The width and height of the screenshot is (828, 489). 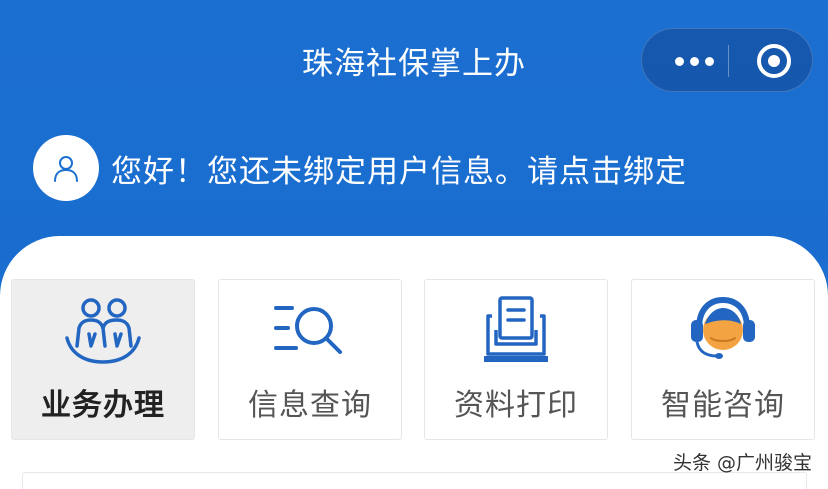 What do you see at coordinates (516, 405) in the screenshot?
I see `menu-label: 资料打印` at bounding box center [516, 405].